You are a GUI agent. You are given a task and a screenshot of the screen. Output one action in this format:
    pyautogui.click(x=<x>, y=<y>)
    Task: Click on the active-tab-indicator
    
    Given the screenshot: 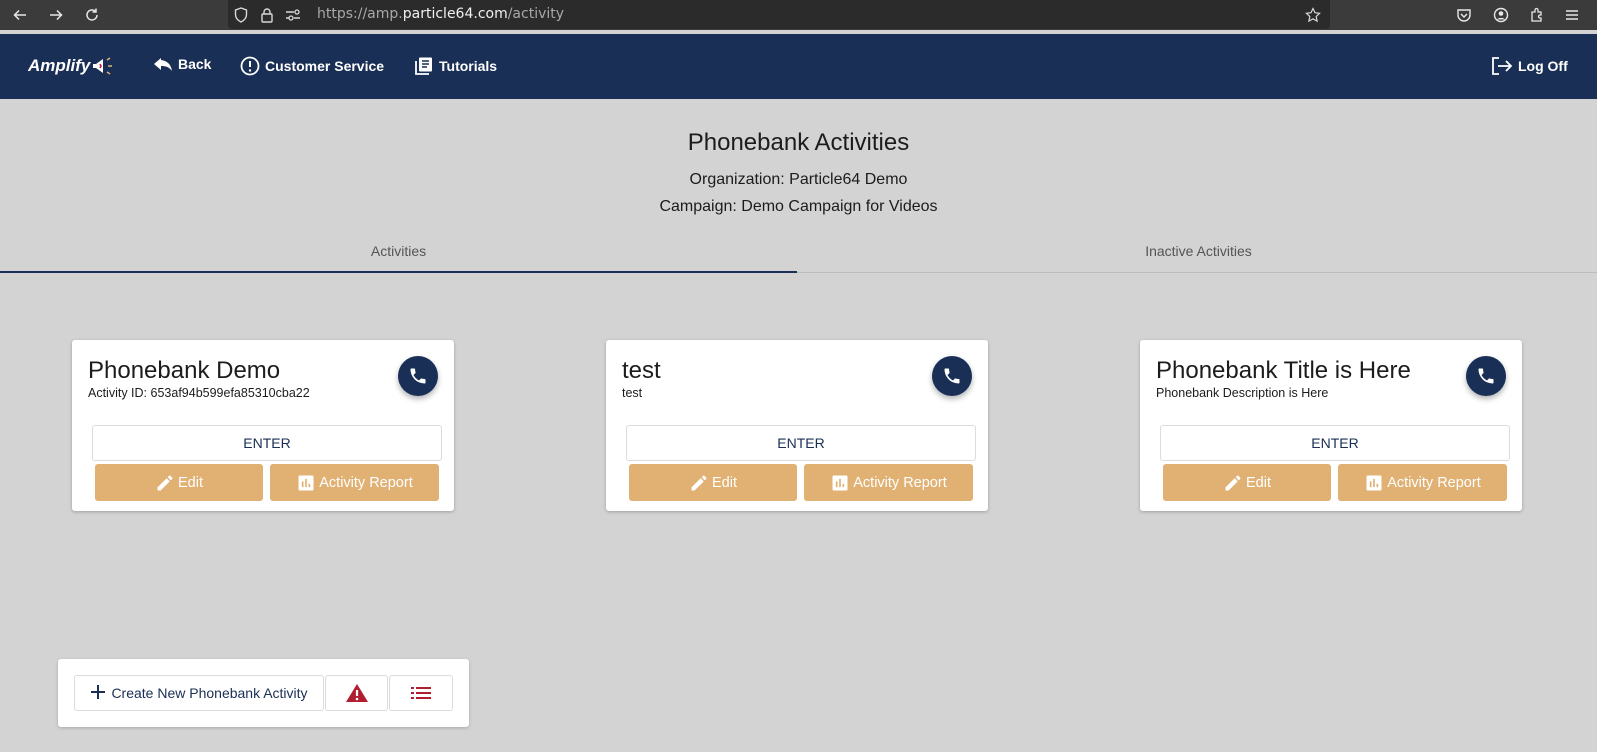 What is the action you would take?
    pyautogui.click(x=398, y=272)
    